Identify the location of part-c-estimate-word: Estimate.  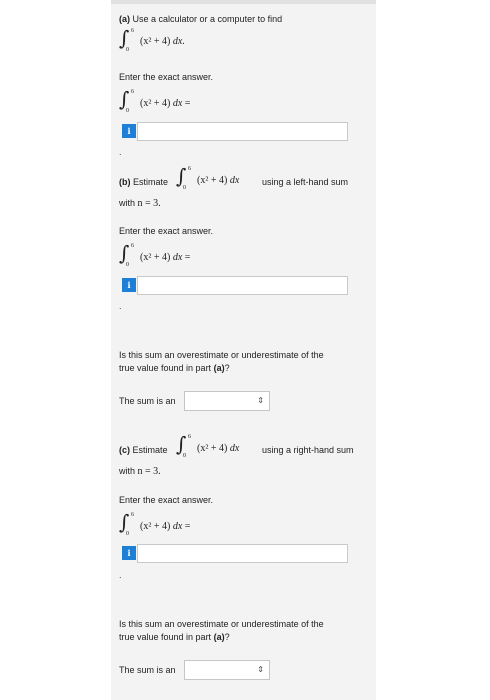
(150, 450).